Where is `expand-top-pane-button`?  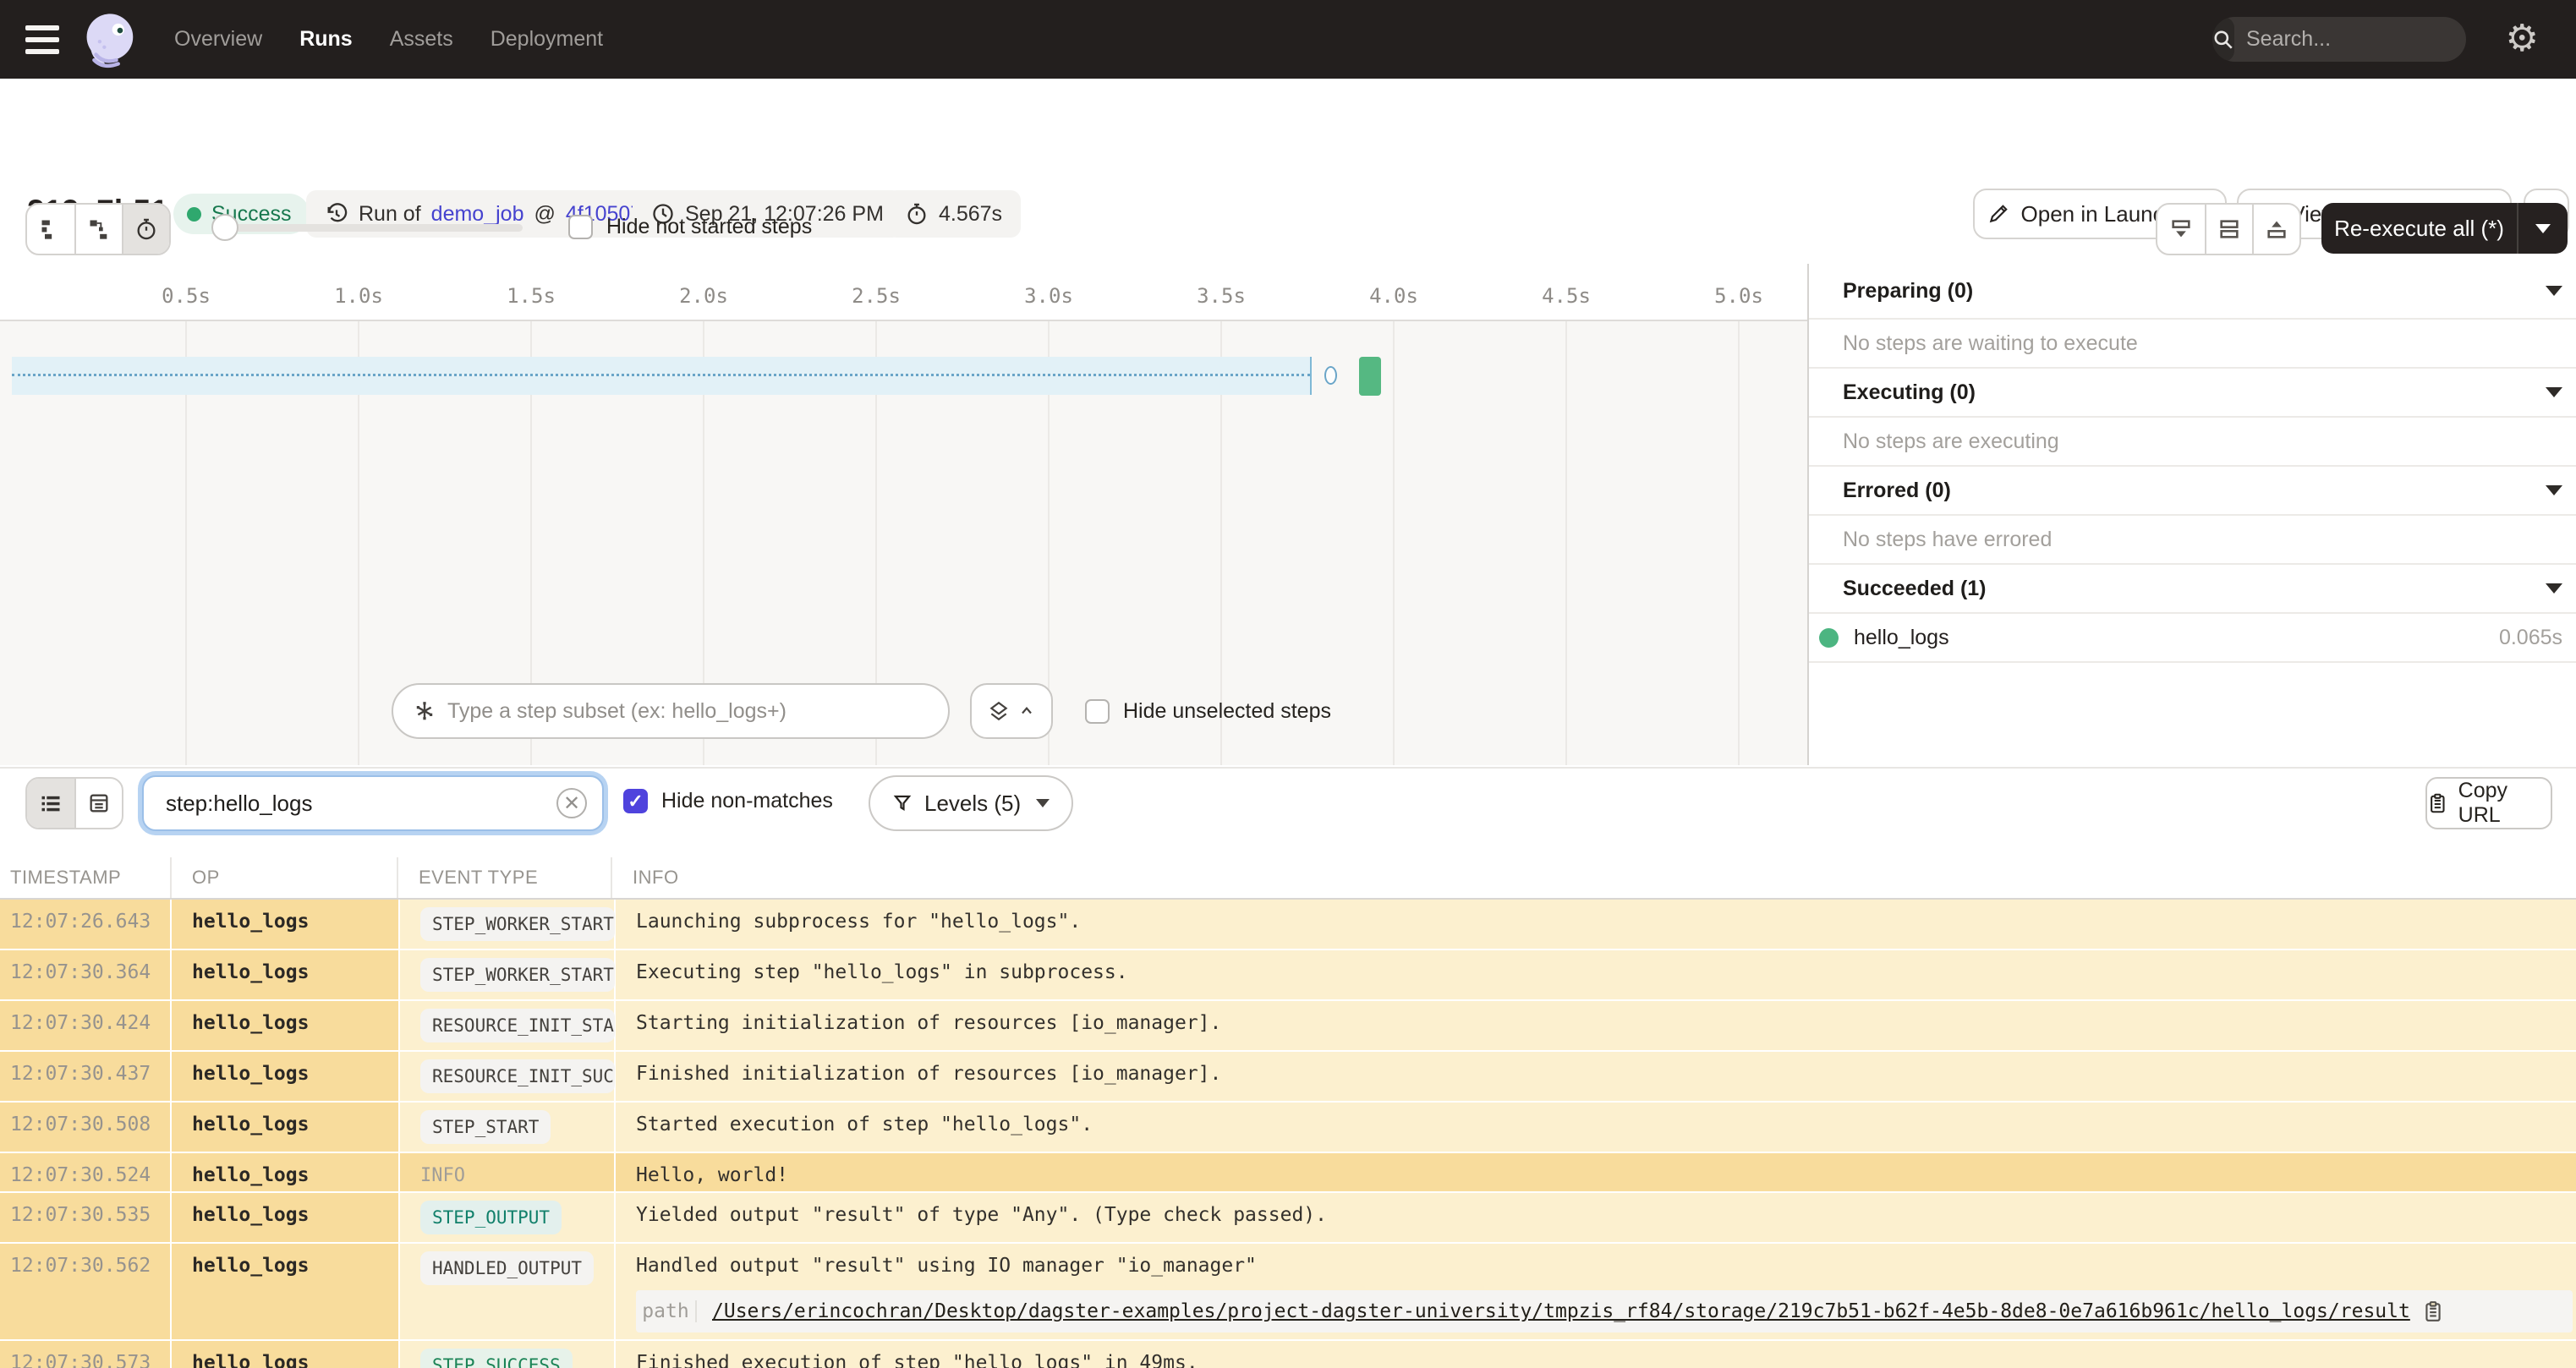 expand-top-pane-button is located at coordinates (2275, 229).